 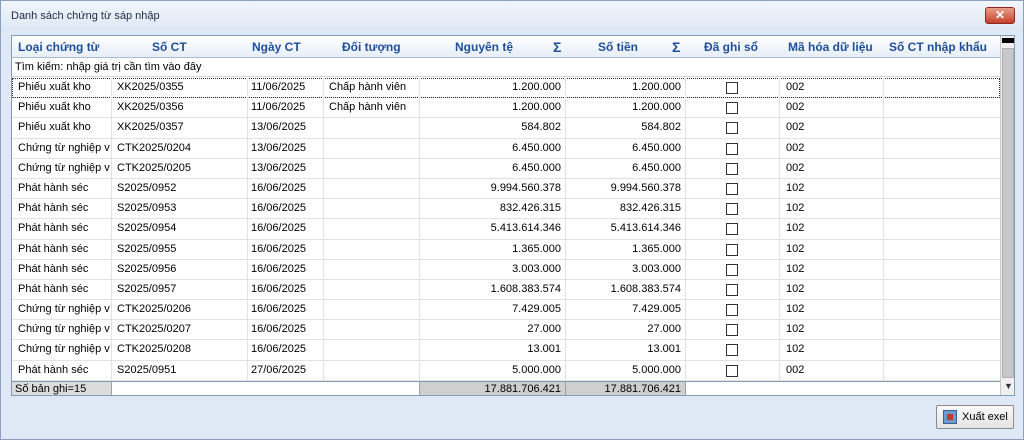 I want to click on cell-nguyen-te: 1.200.000, so click(x=493, y=88).